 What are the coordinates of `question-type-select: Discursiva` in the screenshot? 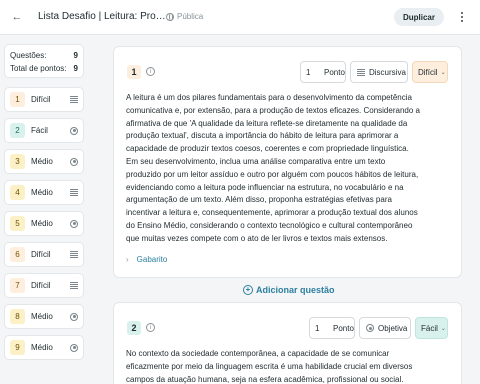 It's located at (379, 72).